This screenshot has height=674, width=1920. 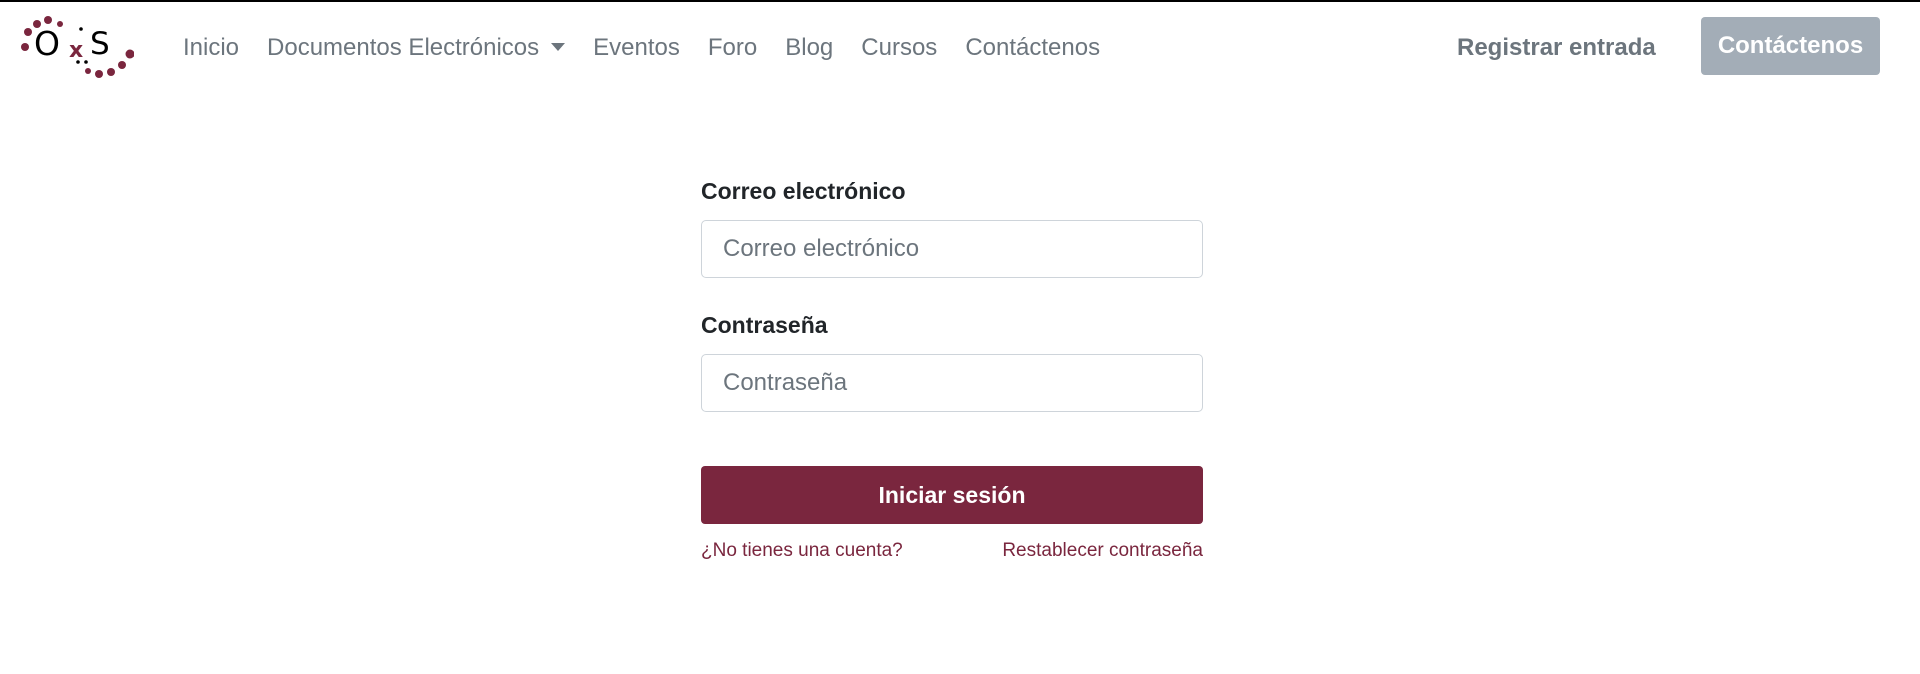 I want to click on email-label: Correo electrónico, so click(x=803, y=191).